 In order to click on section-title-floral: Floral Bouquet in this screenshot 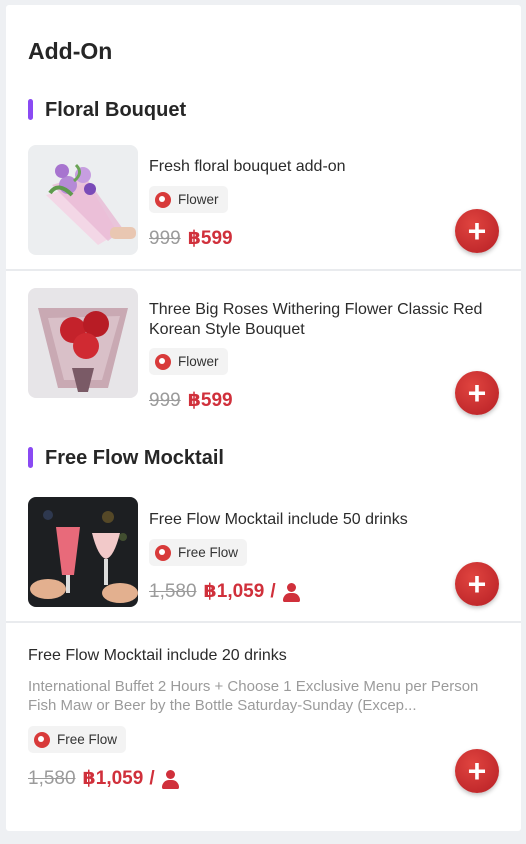, I will do `click(107, 110)`.